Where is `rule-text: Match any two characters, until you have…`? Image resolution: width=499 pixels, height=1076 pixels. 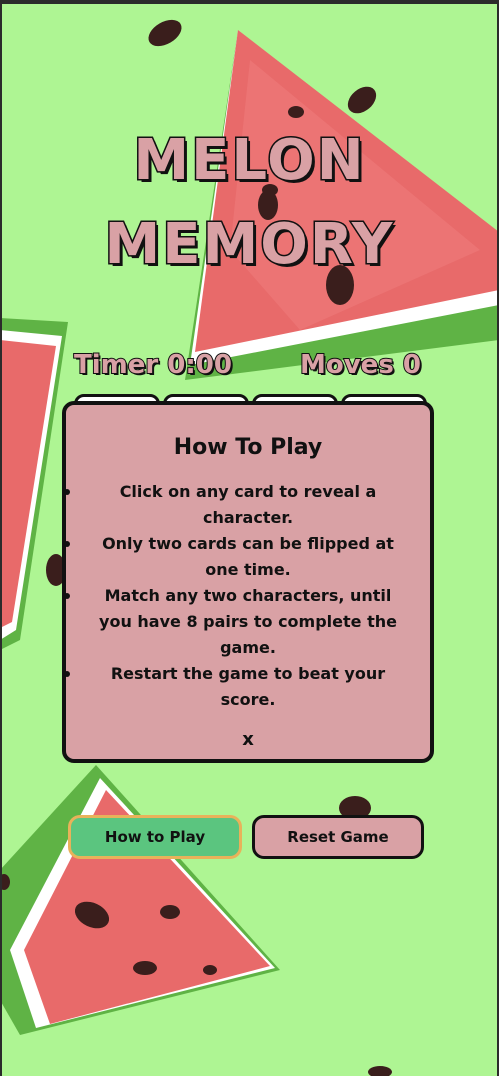 rule-text: Match any two characters, until you have… is located at coordinates (248, 621).